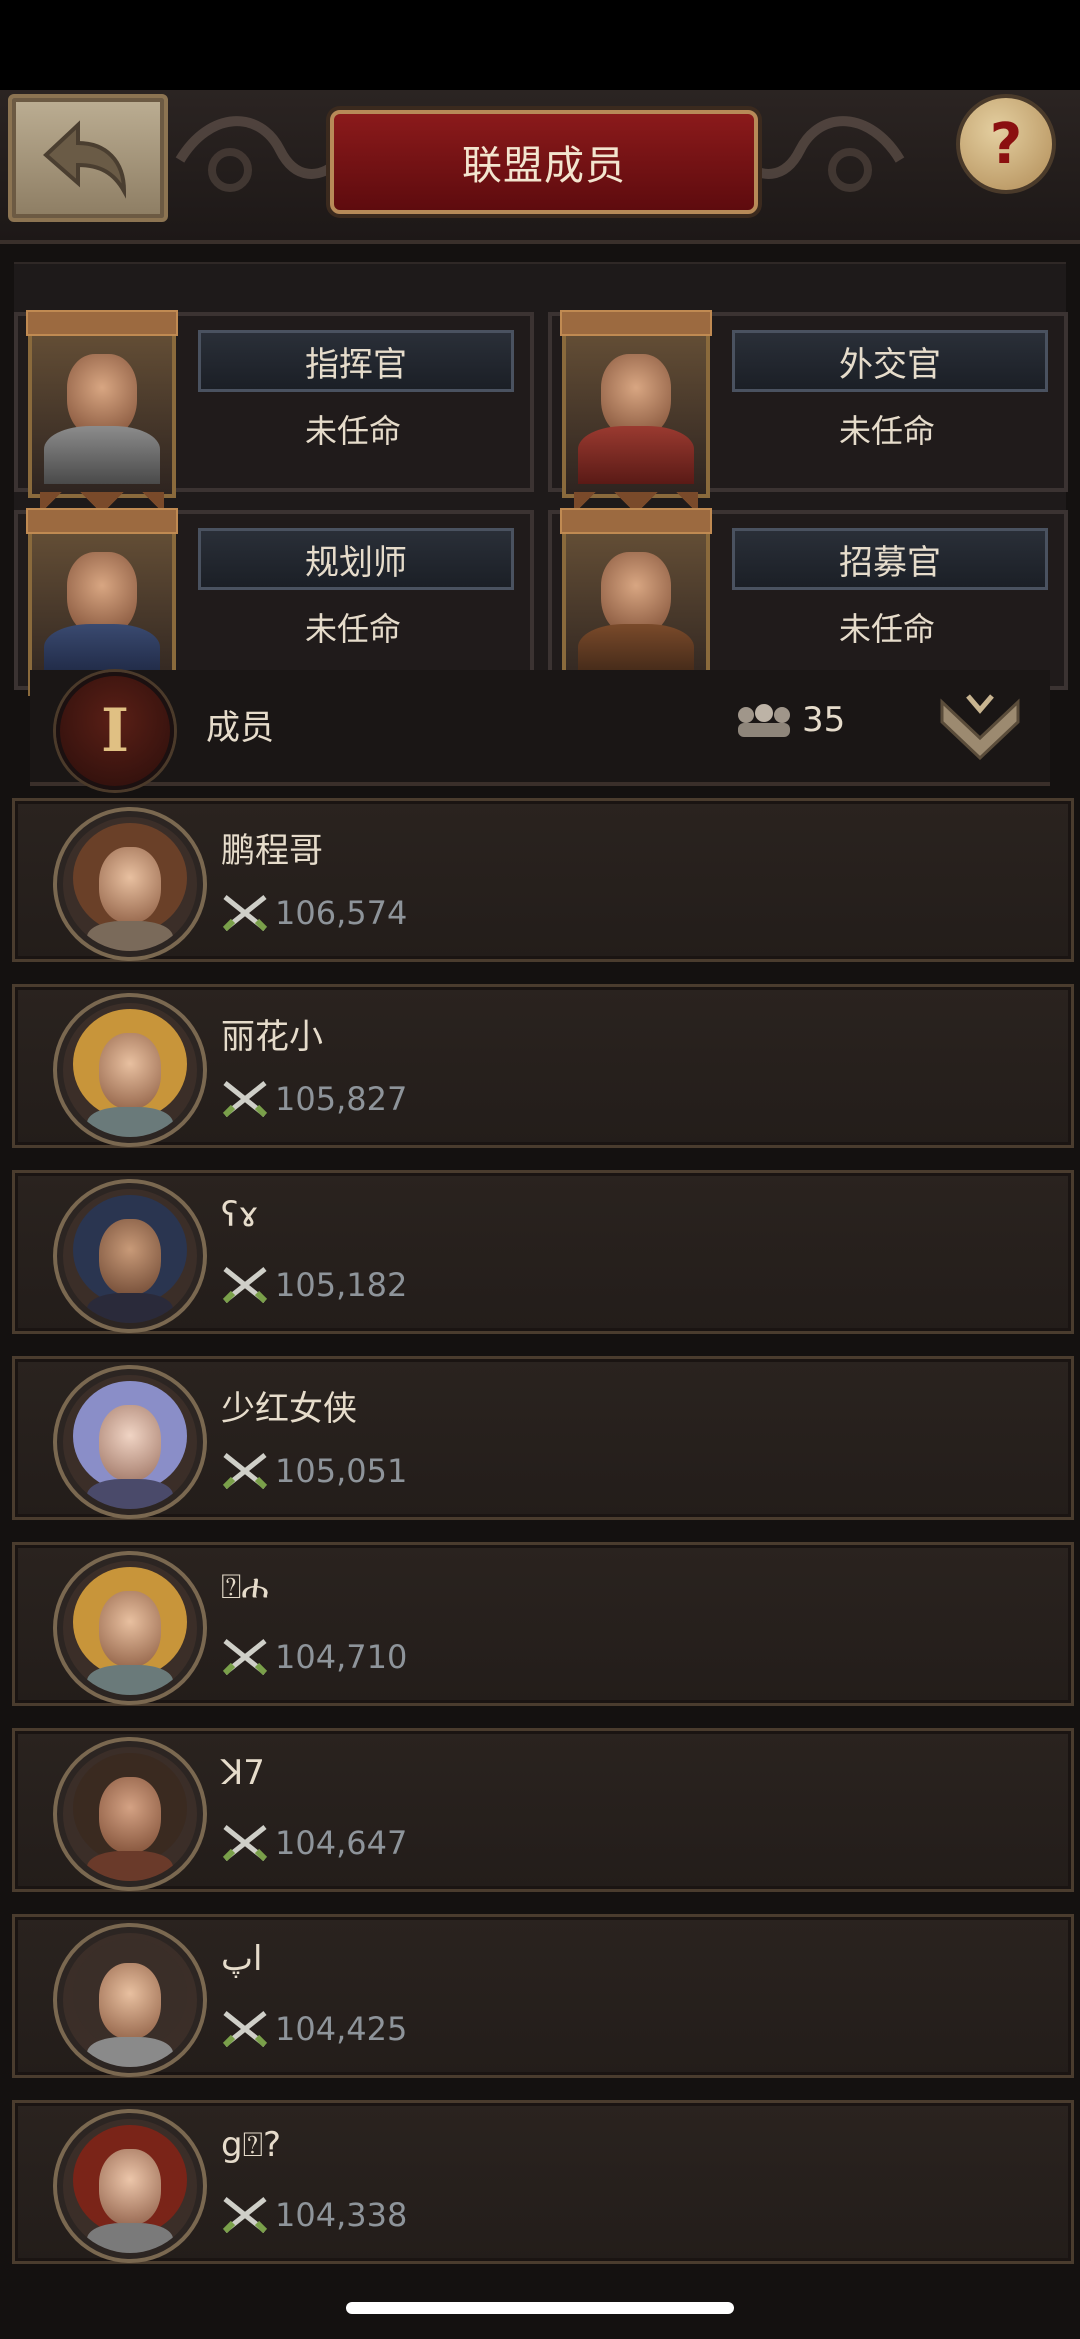 The image size is (1080, 2339). What do you see at coordinates (274, 414) in the screenshot?
I see `officer-card-commander: 指挥官 未任命` at bounding box center [274, 414].